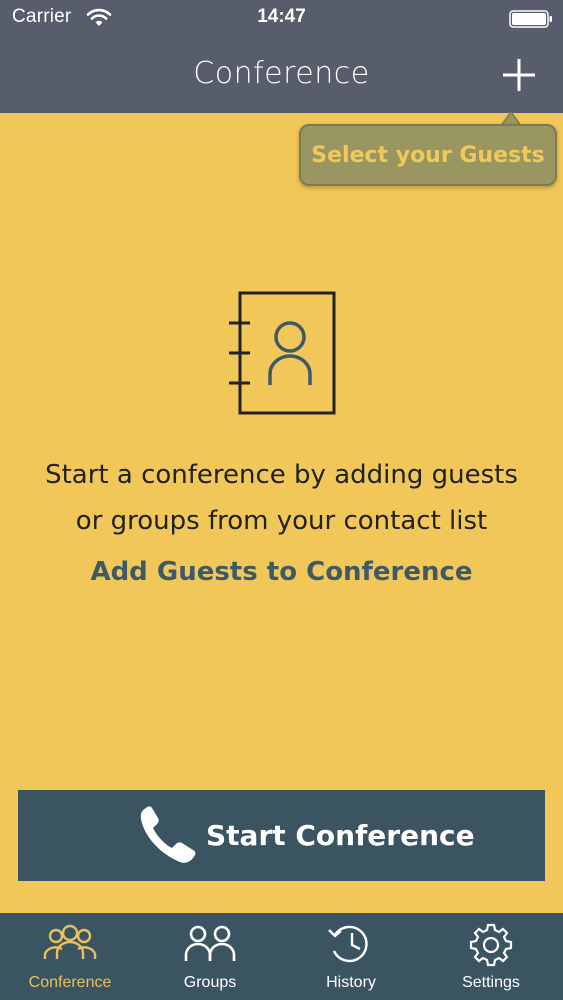 The image size is (563, 1000). What do you see at coordinates (281, 572) in the screenshot?
I see `add-guests-link: Add Guests to Conference` at bounding box center [281, 572].